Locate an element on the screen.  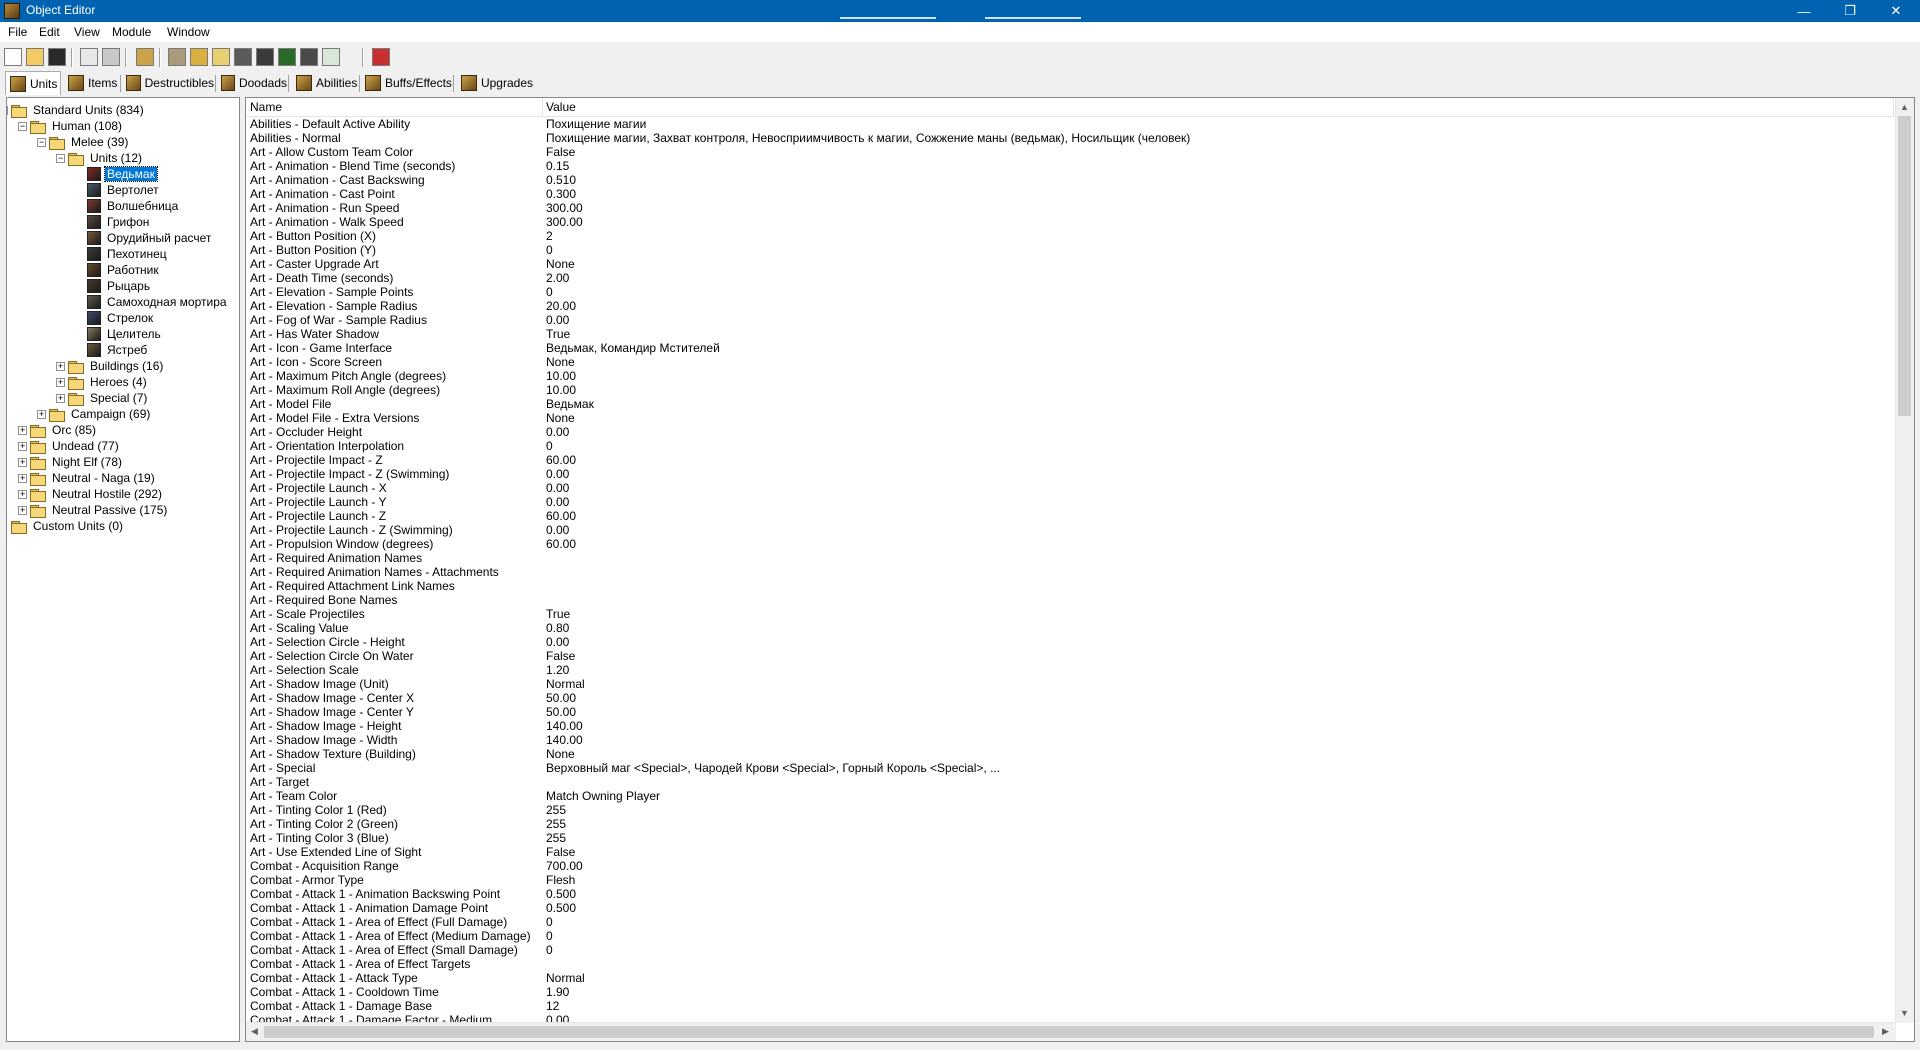
menu-module: Module is located at coordinates (131, 32).